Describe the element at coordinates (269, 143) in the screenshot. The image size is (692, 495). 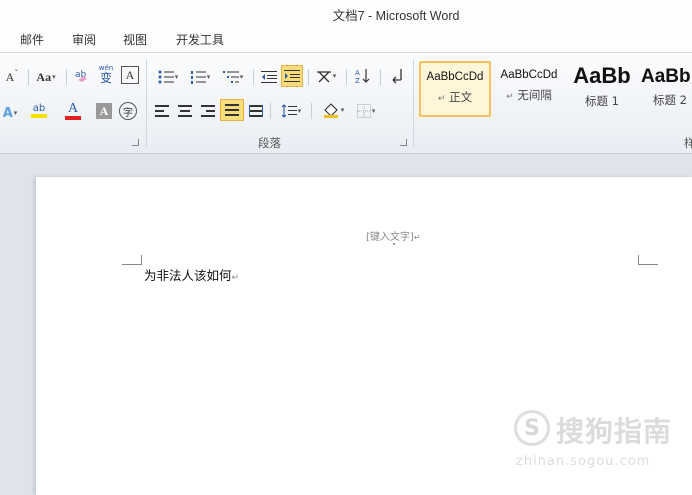
I see `paragraph-group-label: 段落` at that location.